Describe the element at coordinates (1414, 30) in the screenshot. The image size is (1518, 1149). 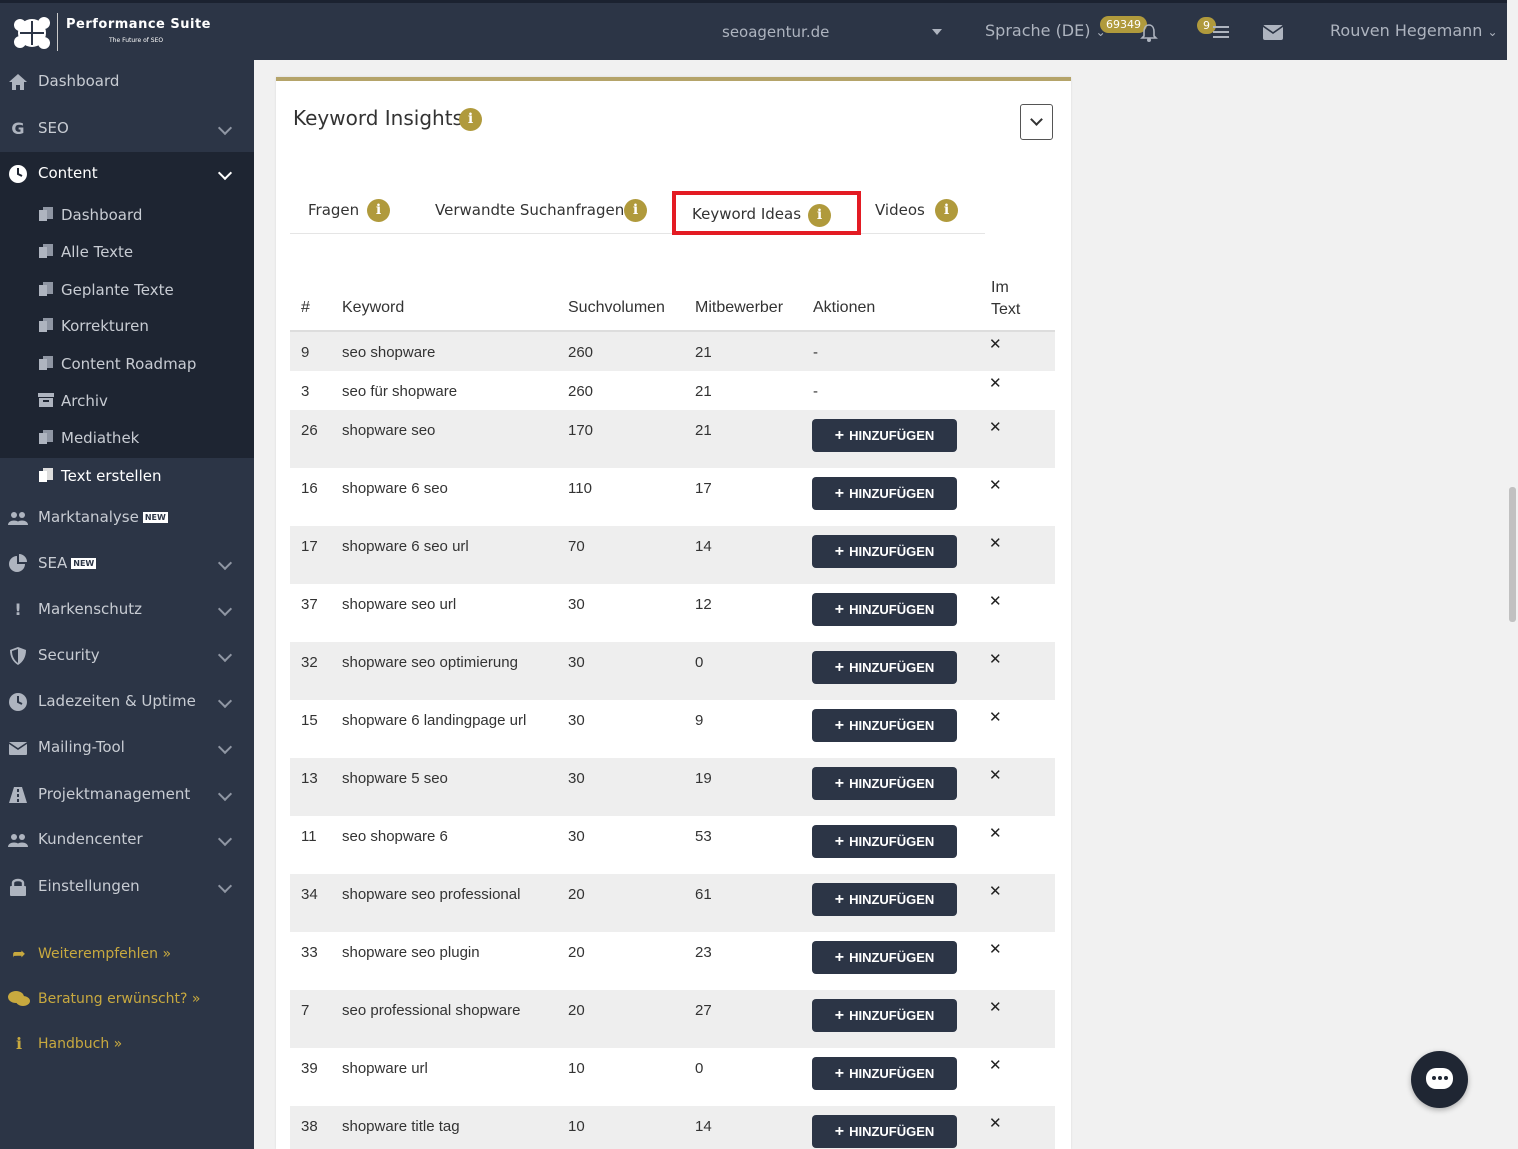
I see `user-menu: Rouven Hegemann ⌄` at that location.